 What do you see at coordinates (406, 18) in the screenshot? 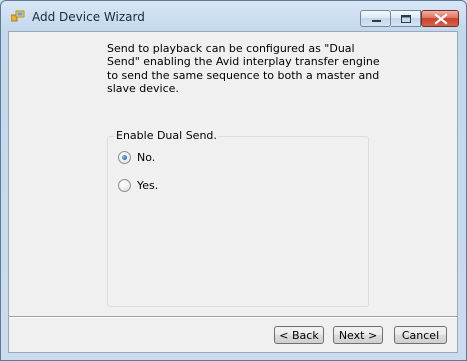
I see `maximize-button` at bounding box center [406, 18].